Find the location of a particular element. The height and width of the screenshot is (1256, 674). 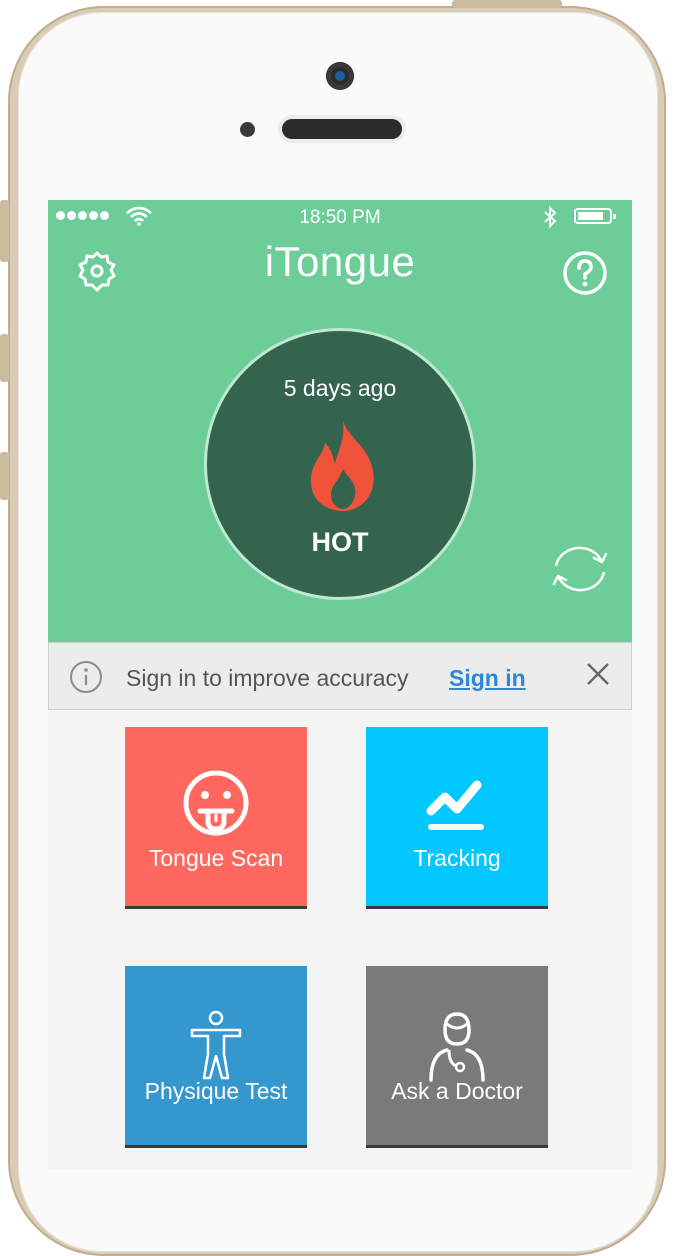

doctor-icon is located at coordinates (457, 1047).